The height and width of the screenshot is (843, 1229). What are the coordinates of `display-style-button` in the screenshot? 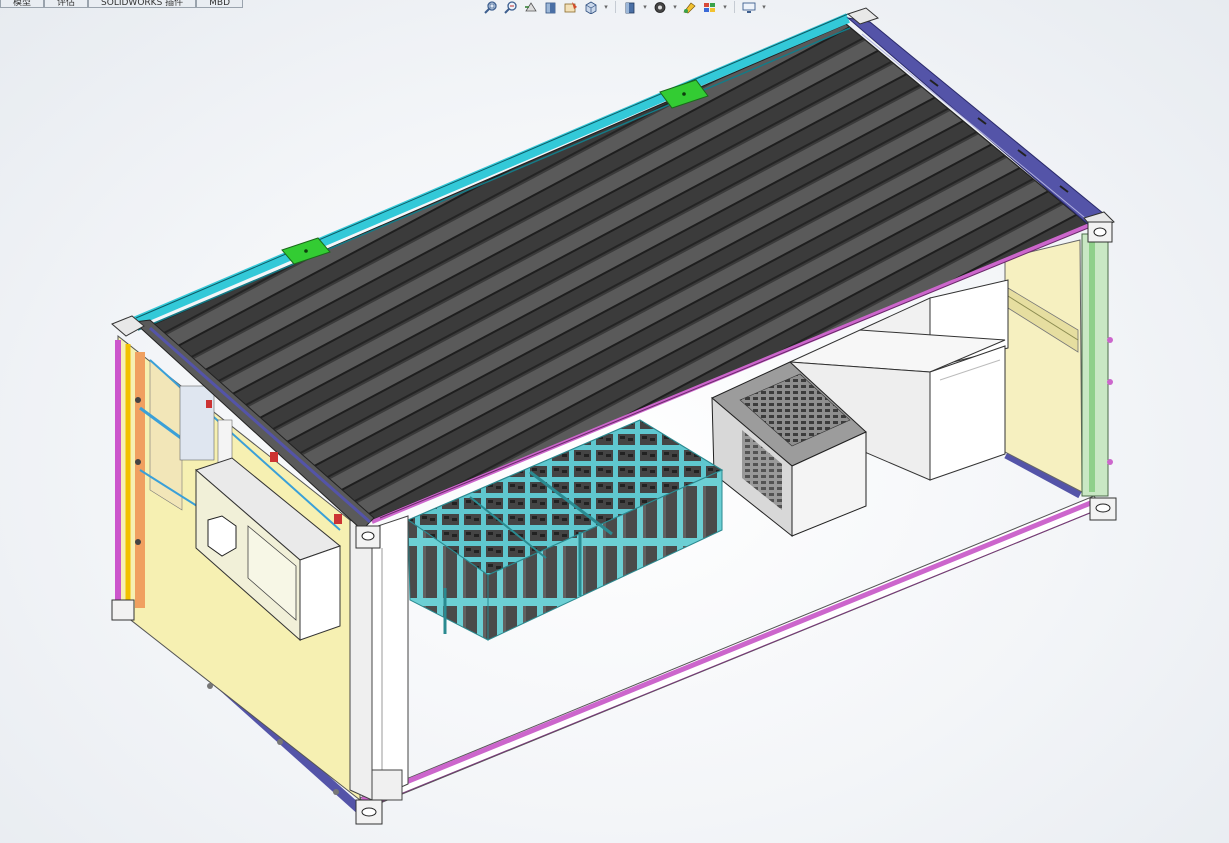 It's located at (630, 7).